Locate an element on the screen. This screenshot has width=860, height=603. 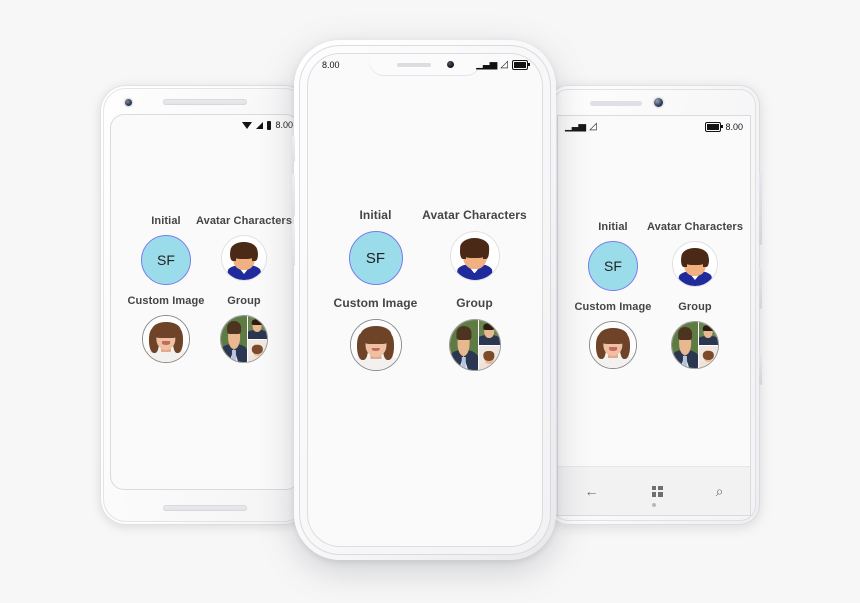
iphone-status-bar: 8.00 ▁▃▅ ◿ is located at coordinates (425, 64).